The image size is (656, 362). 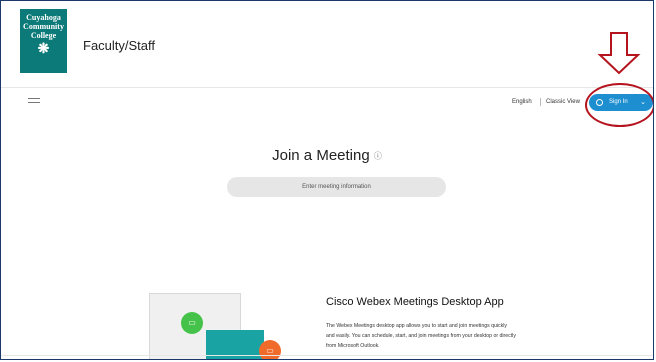 I want to click on classic-view-link: Classic View, so click(x=563, y=102).